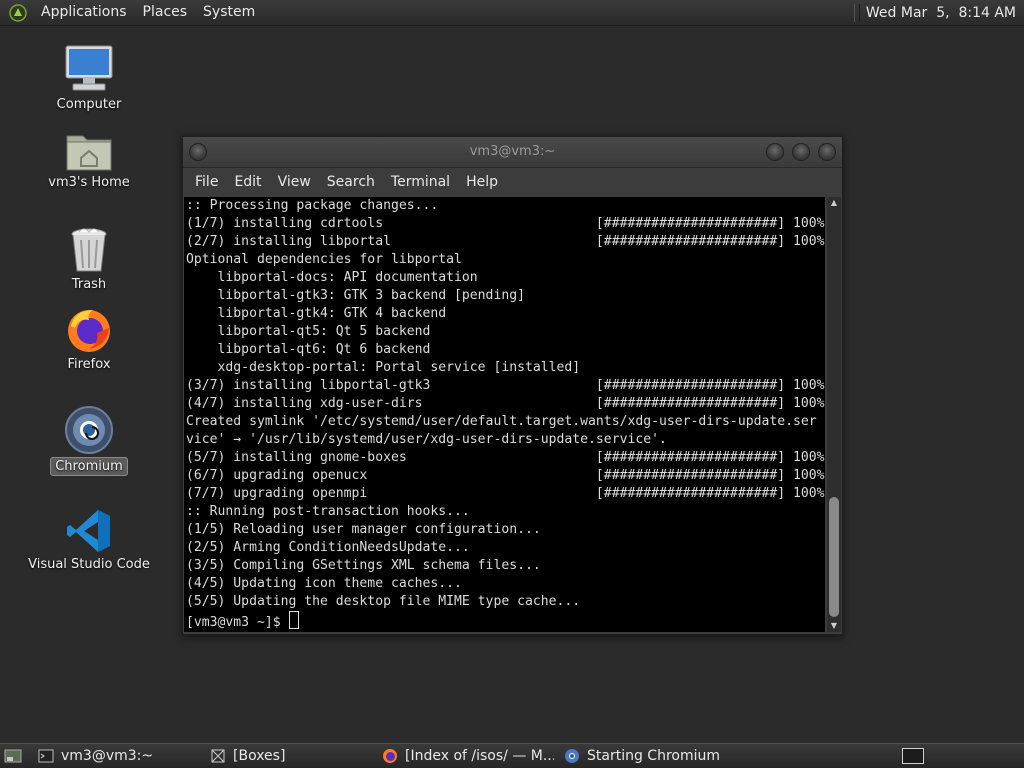 This screenshot has width=1024, height=768. What do you see at coordinates (89, 466) in the screenshot?
I see `desktop-icon-label: Chromium` at bounding box center [89, 466].